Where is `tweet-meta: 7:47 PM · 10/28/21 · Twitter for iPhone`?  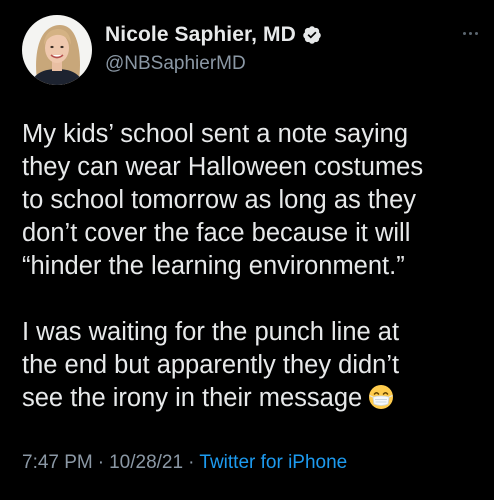 tweet-meta: 7:47 PM · 10/28/21 · Twitter for iPhone is located at coordinates (184, 463).